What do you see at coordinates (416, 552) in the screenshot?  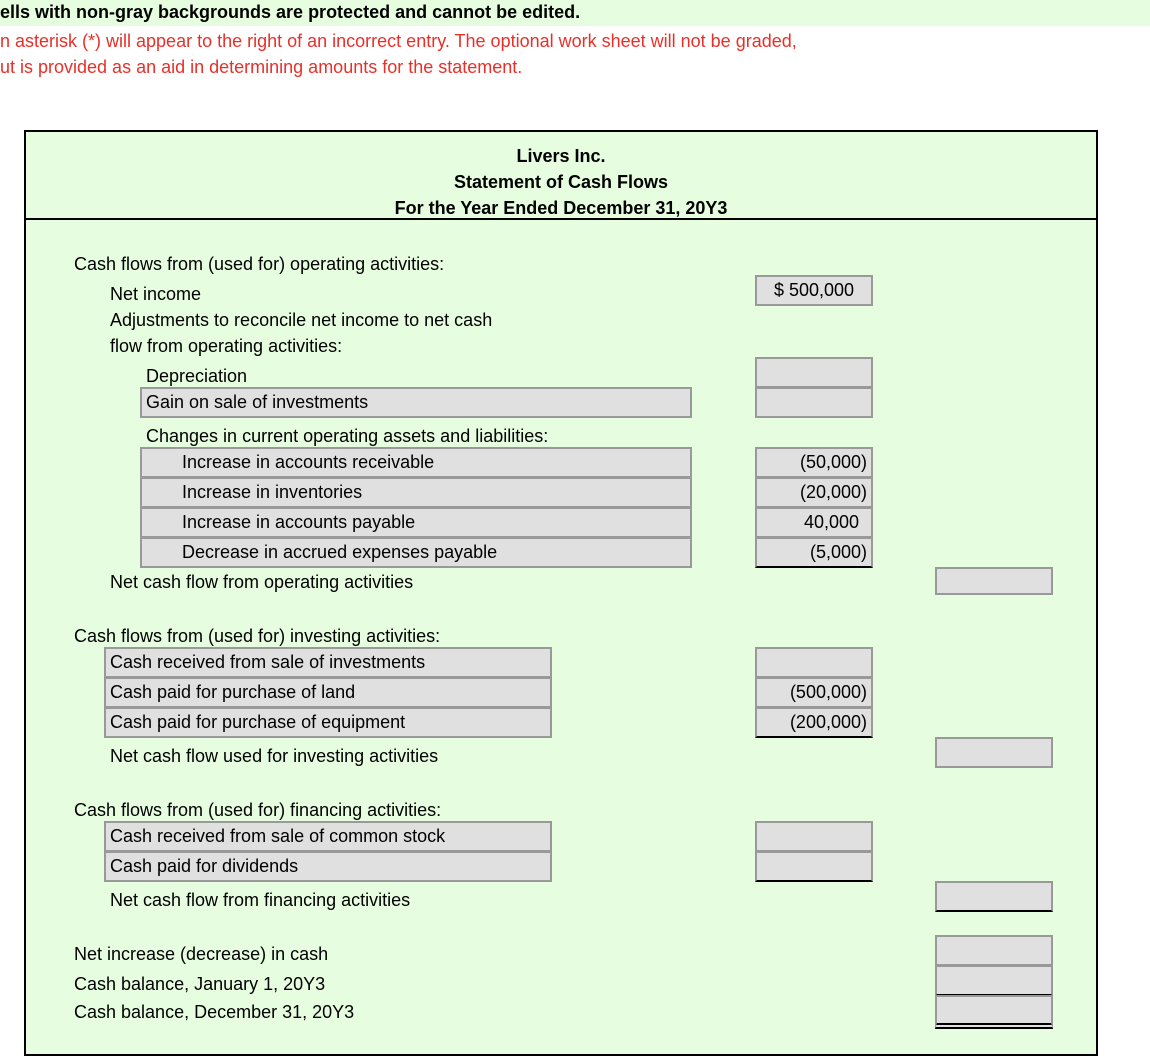 I see `change-label-input: Decrease in accrued expenses payable` at bounding box center [416, 552].